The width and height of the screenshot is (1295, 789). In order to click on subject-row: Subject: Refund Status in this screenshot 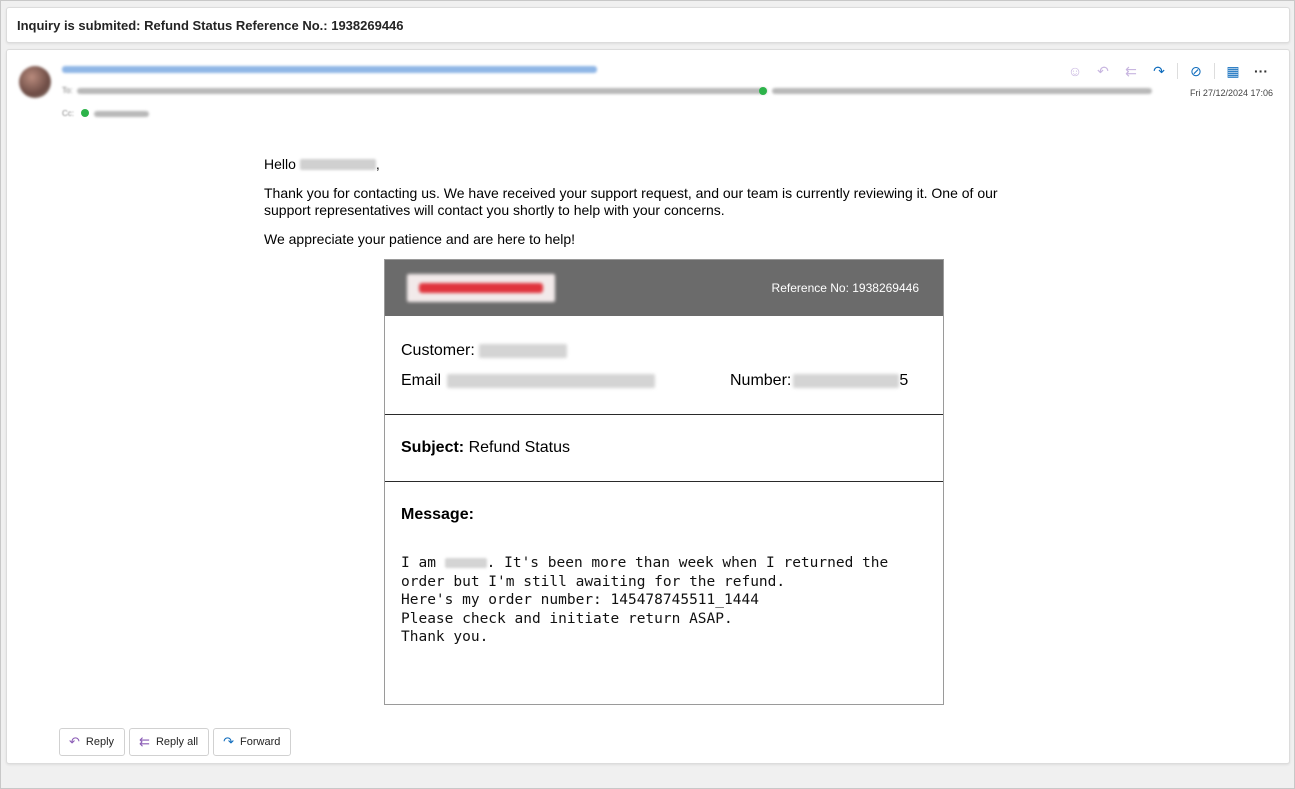, I will do `click(485, 448)`.